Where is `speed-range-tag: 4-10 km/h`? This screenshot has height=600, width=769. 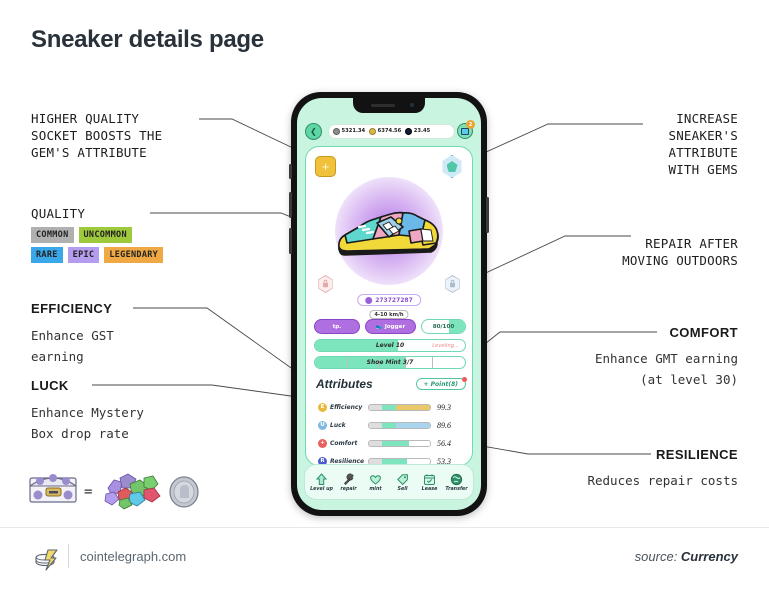
speed-range-tag: 4-10 km/h is located at coordinates (389, 314).